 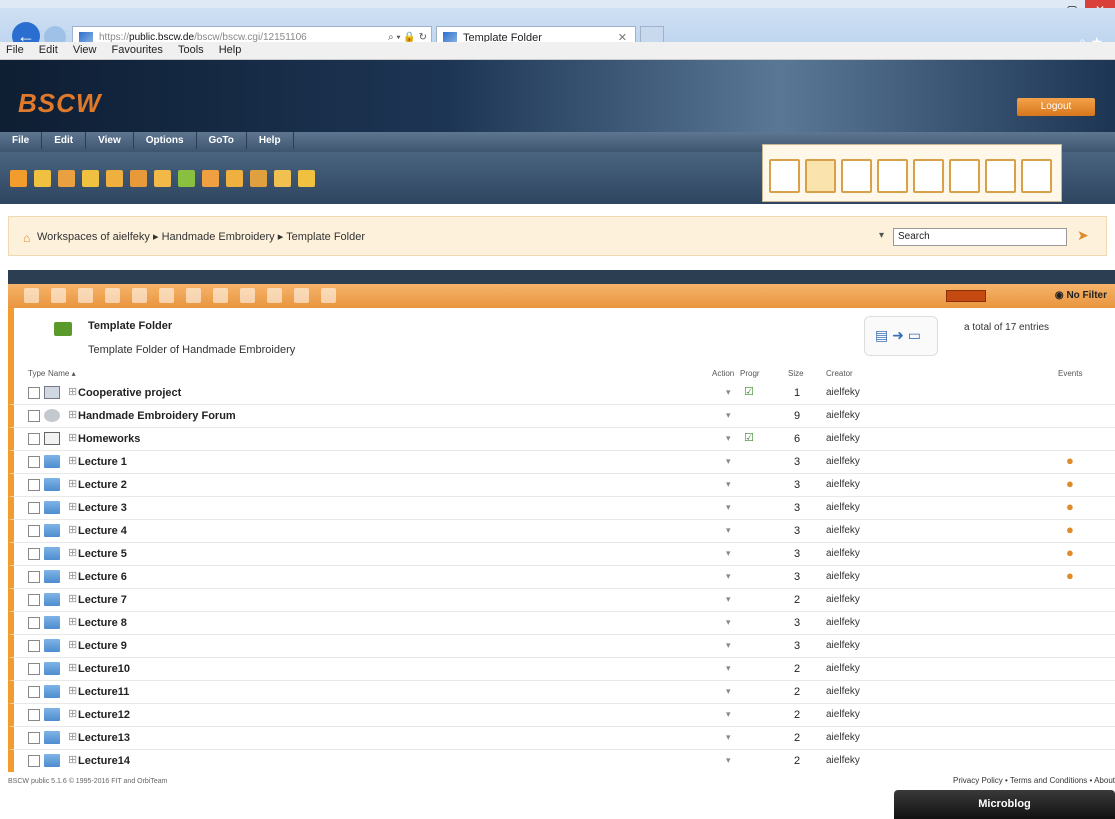 I want to click on view-book-icon, so click(x=964, y=176).